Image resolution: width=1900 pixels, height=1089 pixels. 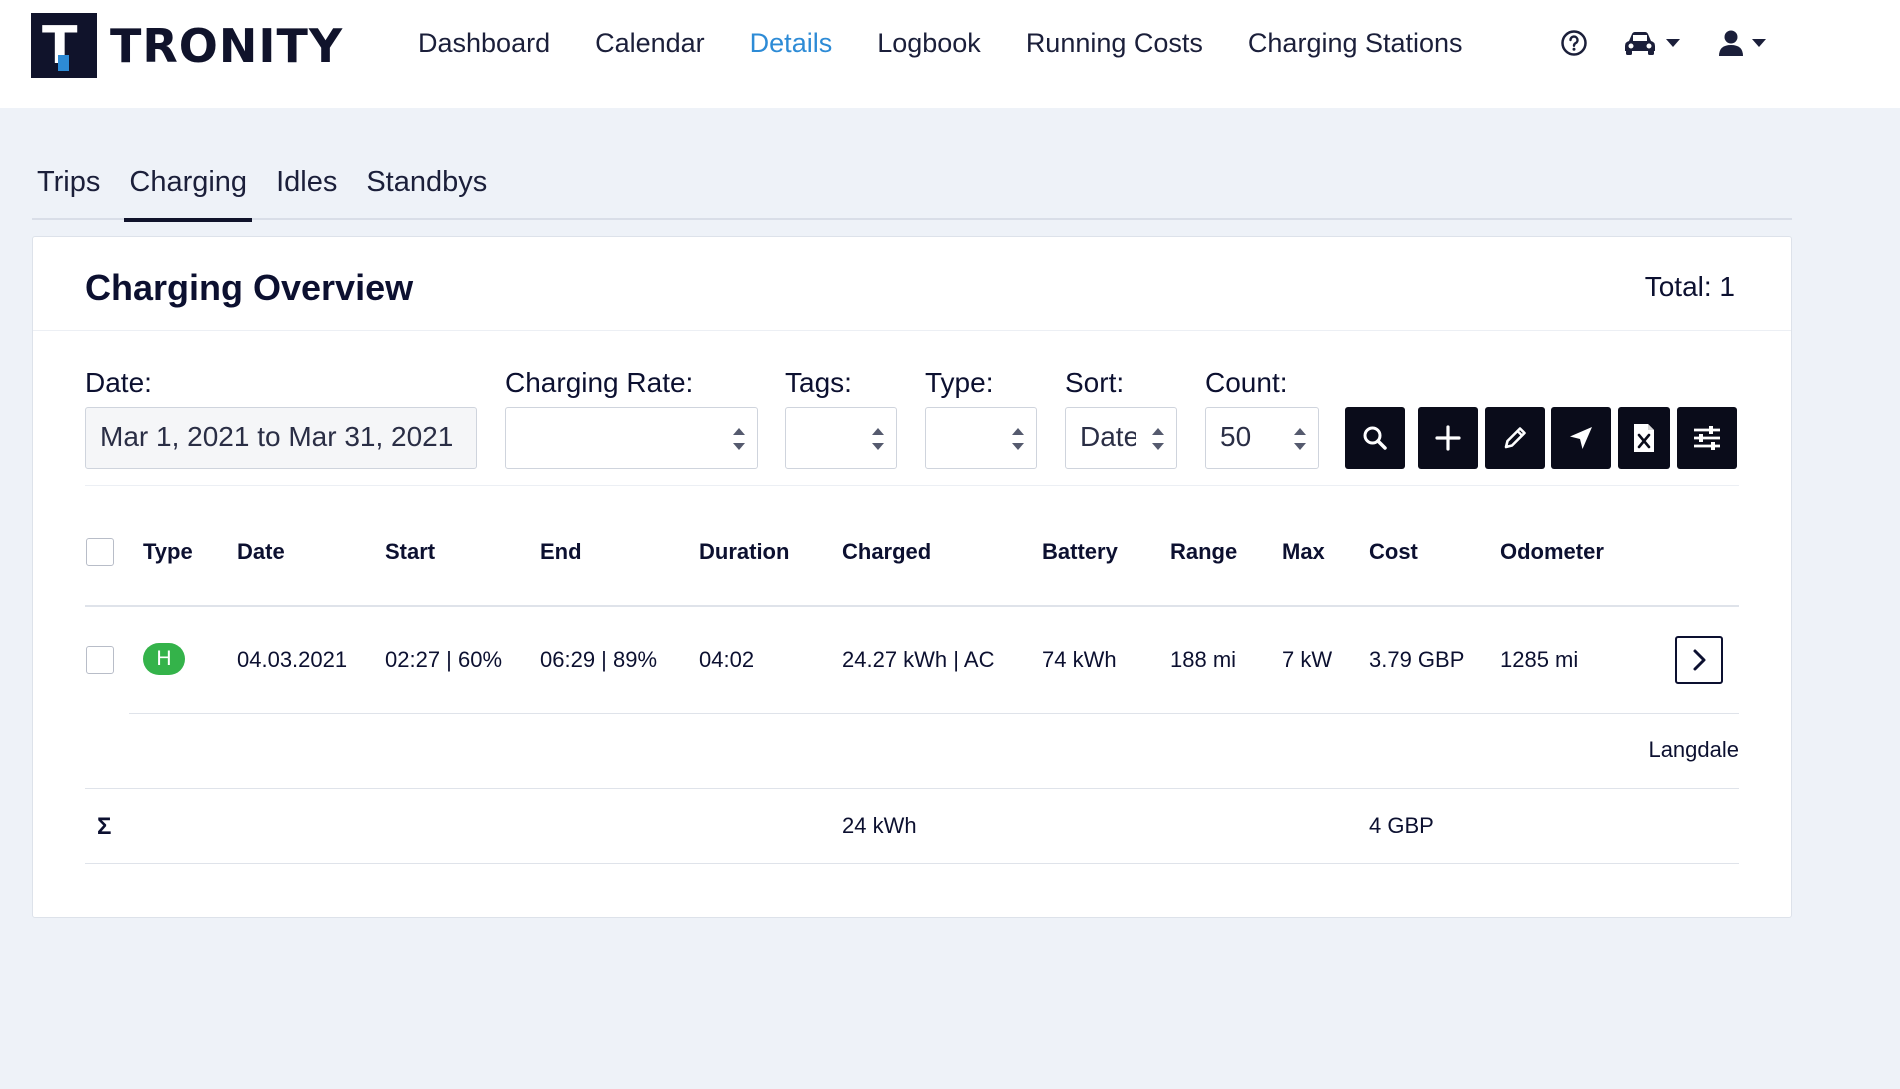 What do you see at coordinates (1236, 436) in the screenshot?
I see `count-value: 50` at bounding box center [1236, 436].